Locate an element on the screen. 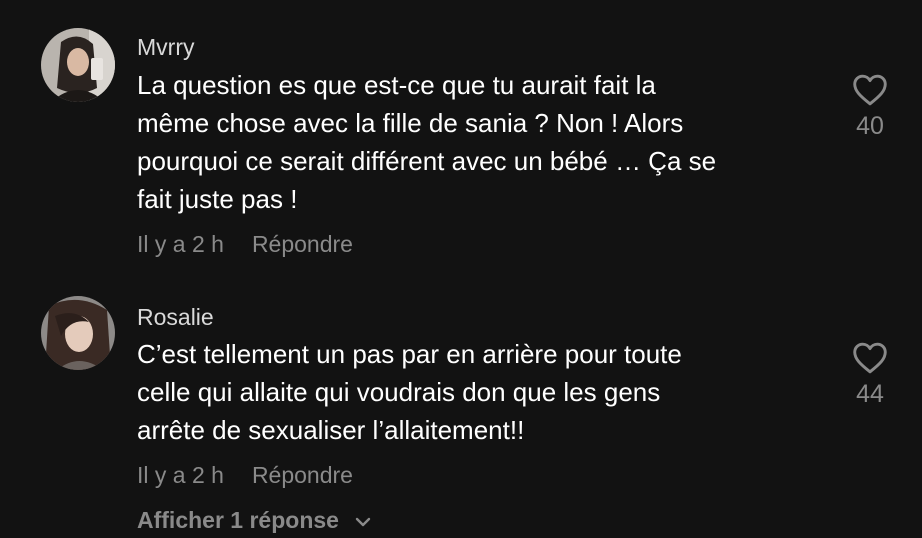 The image size is (922, 538). show-replies-label: Afficher 1 réponse is located at coordinates (238, 520).